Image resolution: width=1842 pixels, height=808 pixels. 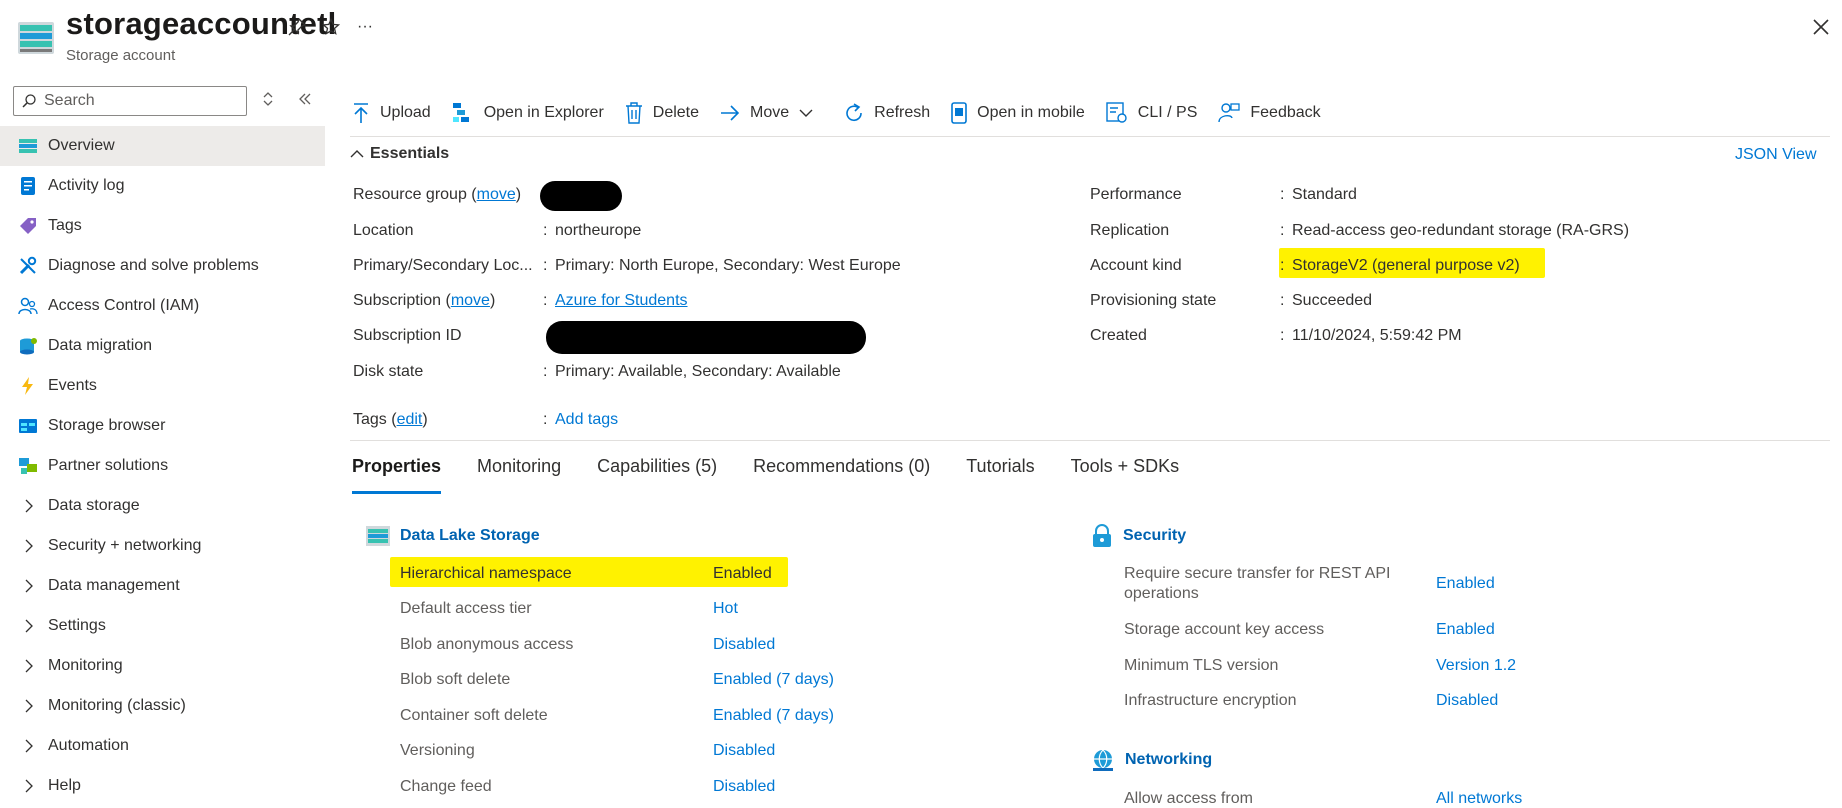 I want to click on sidebar-group-automation: Automation, so click(x=162, y=746).